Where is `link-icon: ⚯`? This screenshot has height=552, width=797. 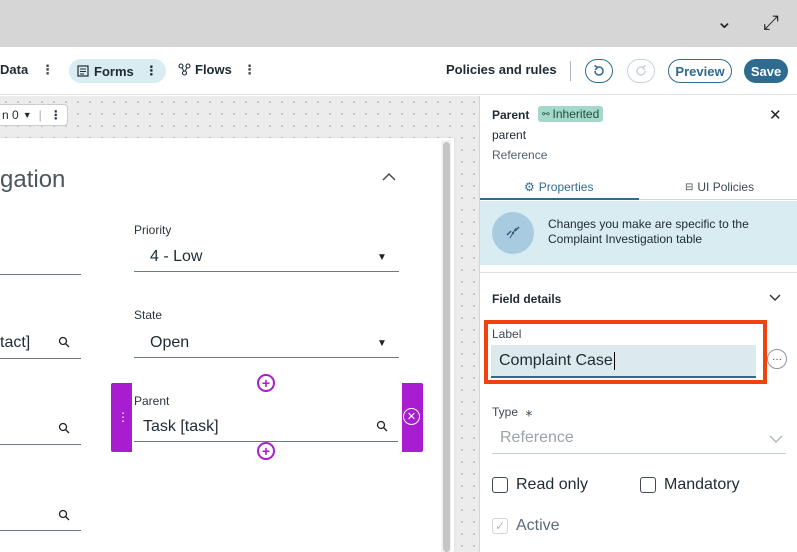
link-icon: ⚯ is located at coordinates (546, 113).